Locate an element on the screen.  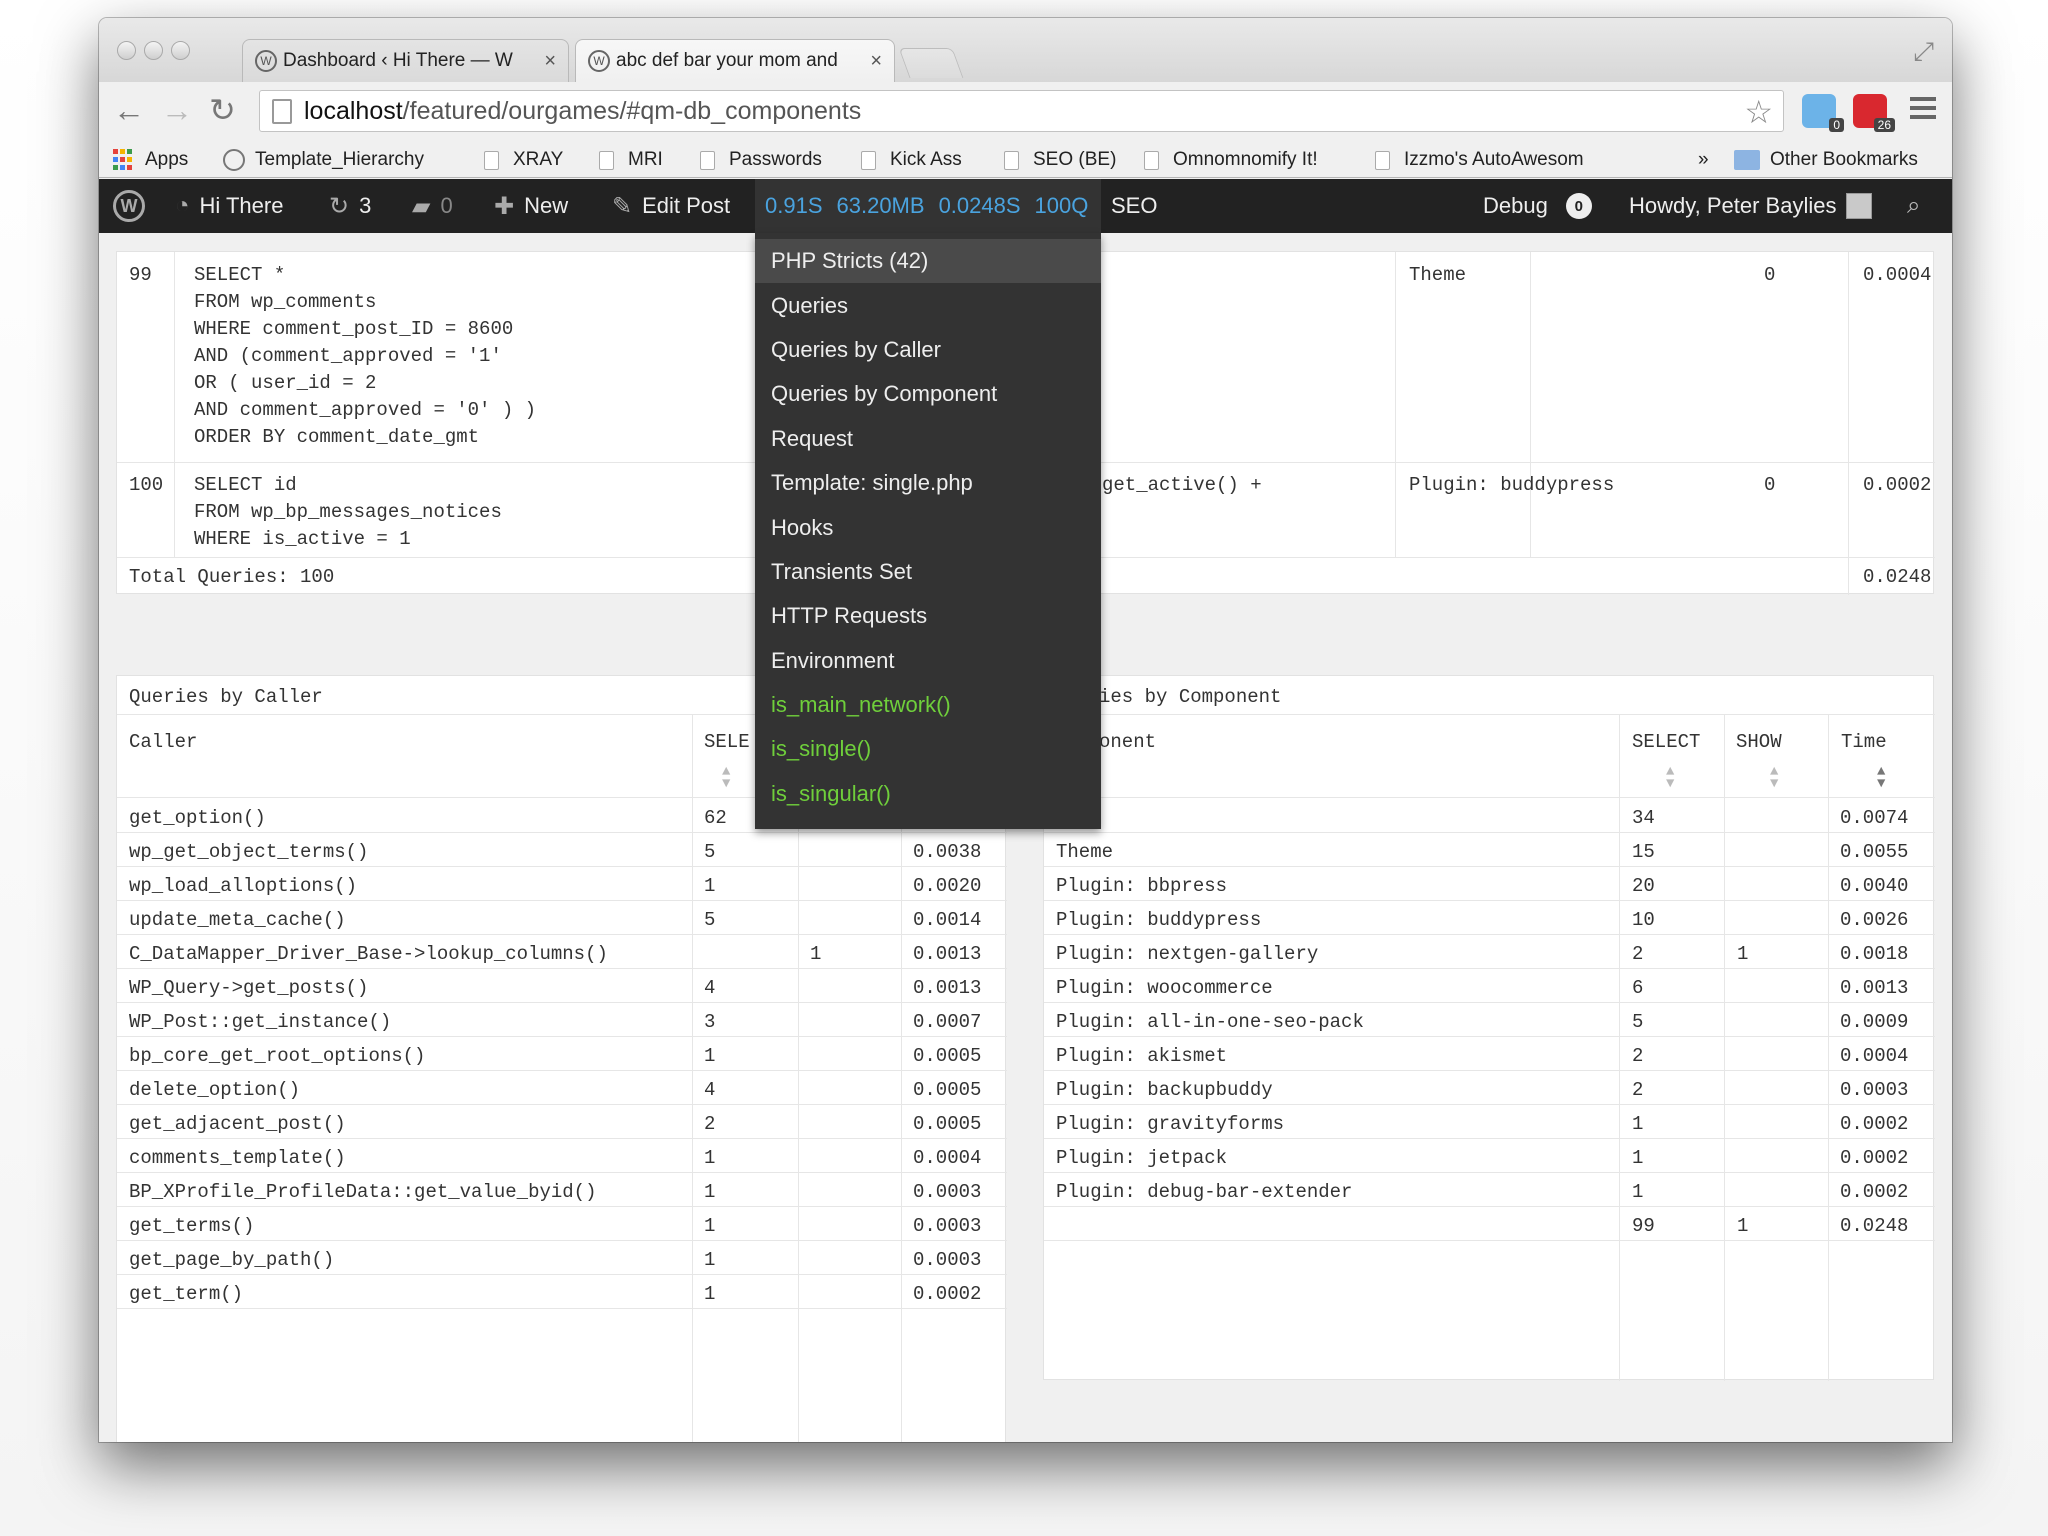
edit-post-link: ✎ Edit Post is located at coordinates (671, 206).